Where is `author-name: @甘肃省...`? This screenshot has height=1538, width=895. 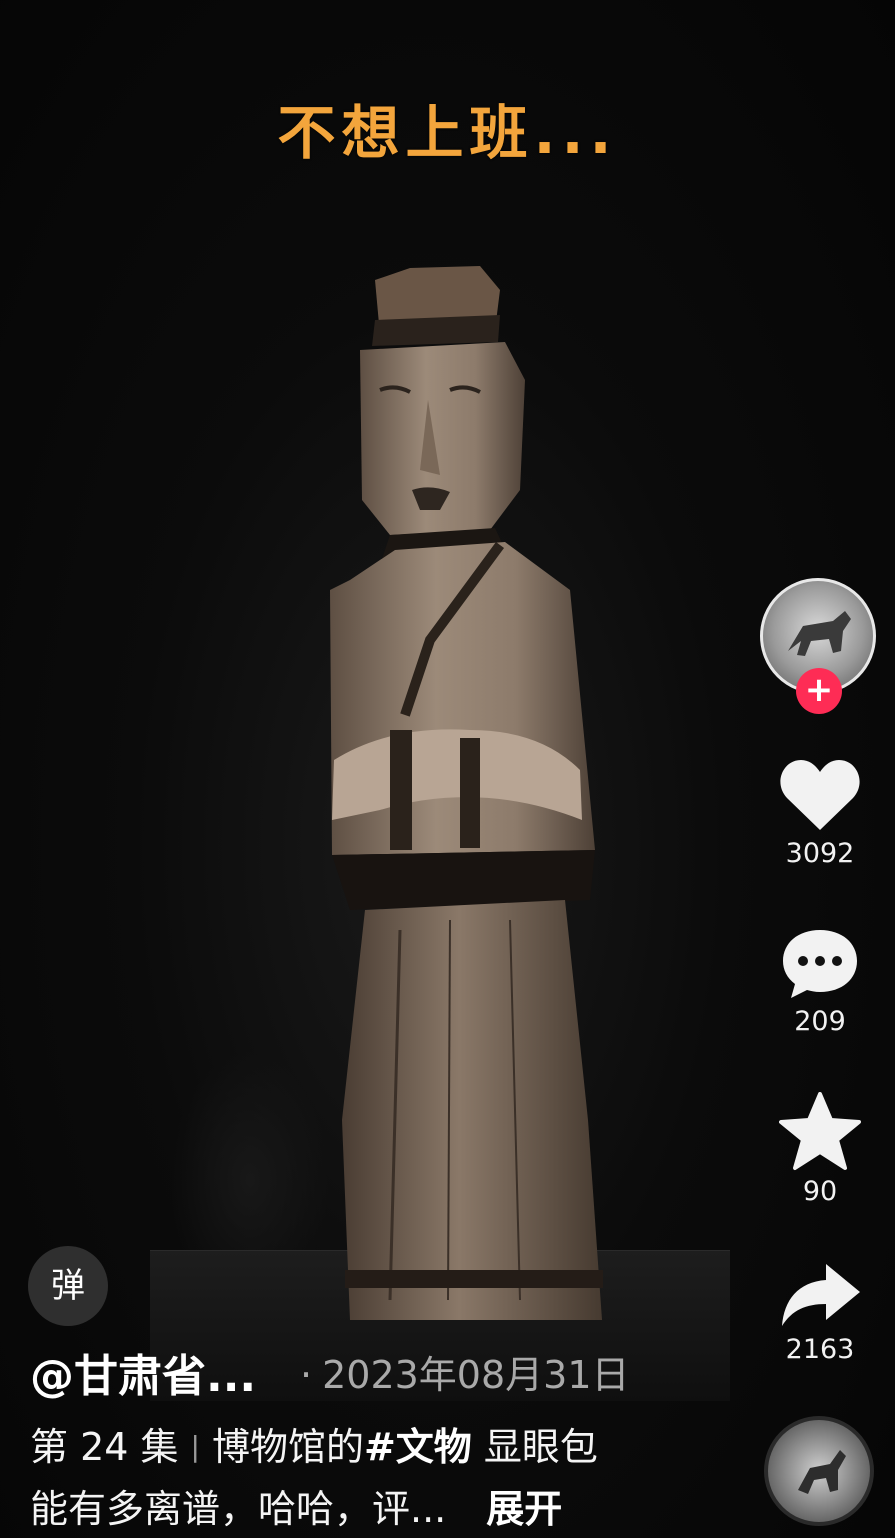 author-name: @甘肃省... is located at coordinates (143, 1372).